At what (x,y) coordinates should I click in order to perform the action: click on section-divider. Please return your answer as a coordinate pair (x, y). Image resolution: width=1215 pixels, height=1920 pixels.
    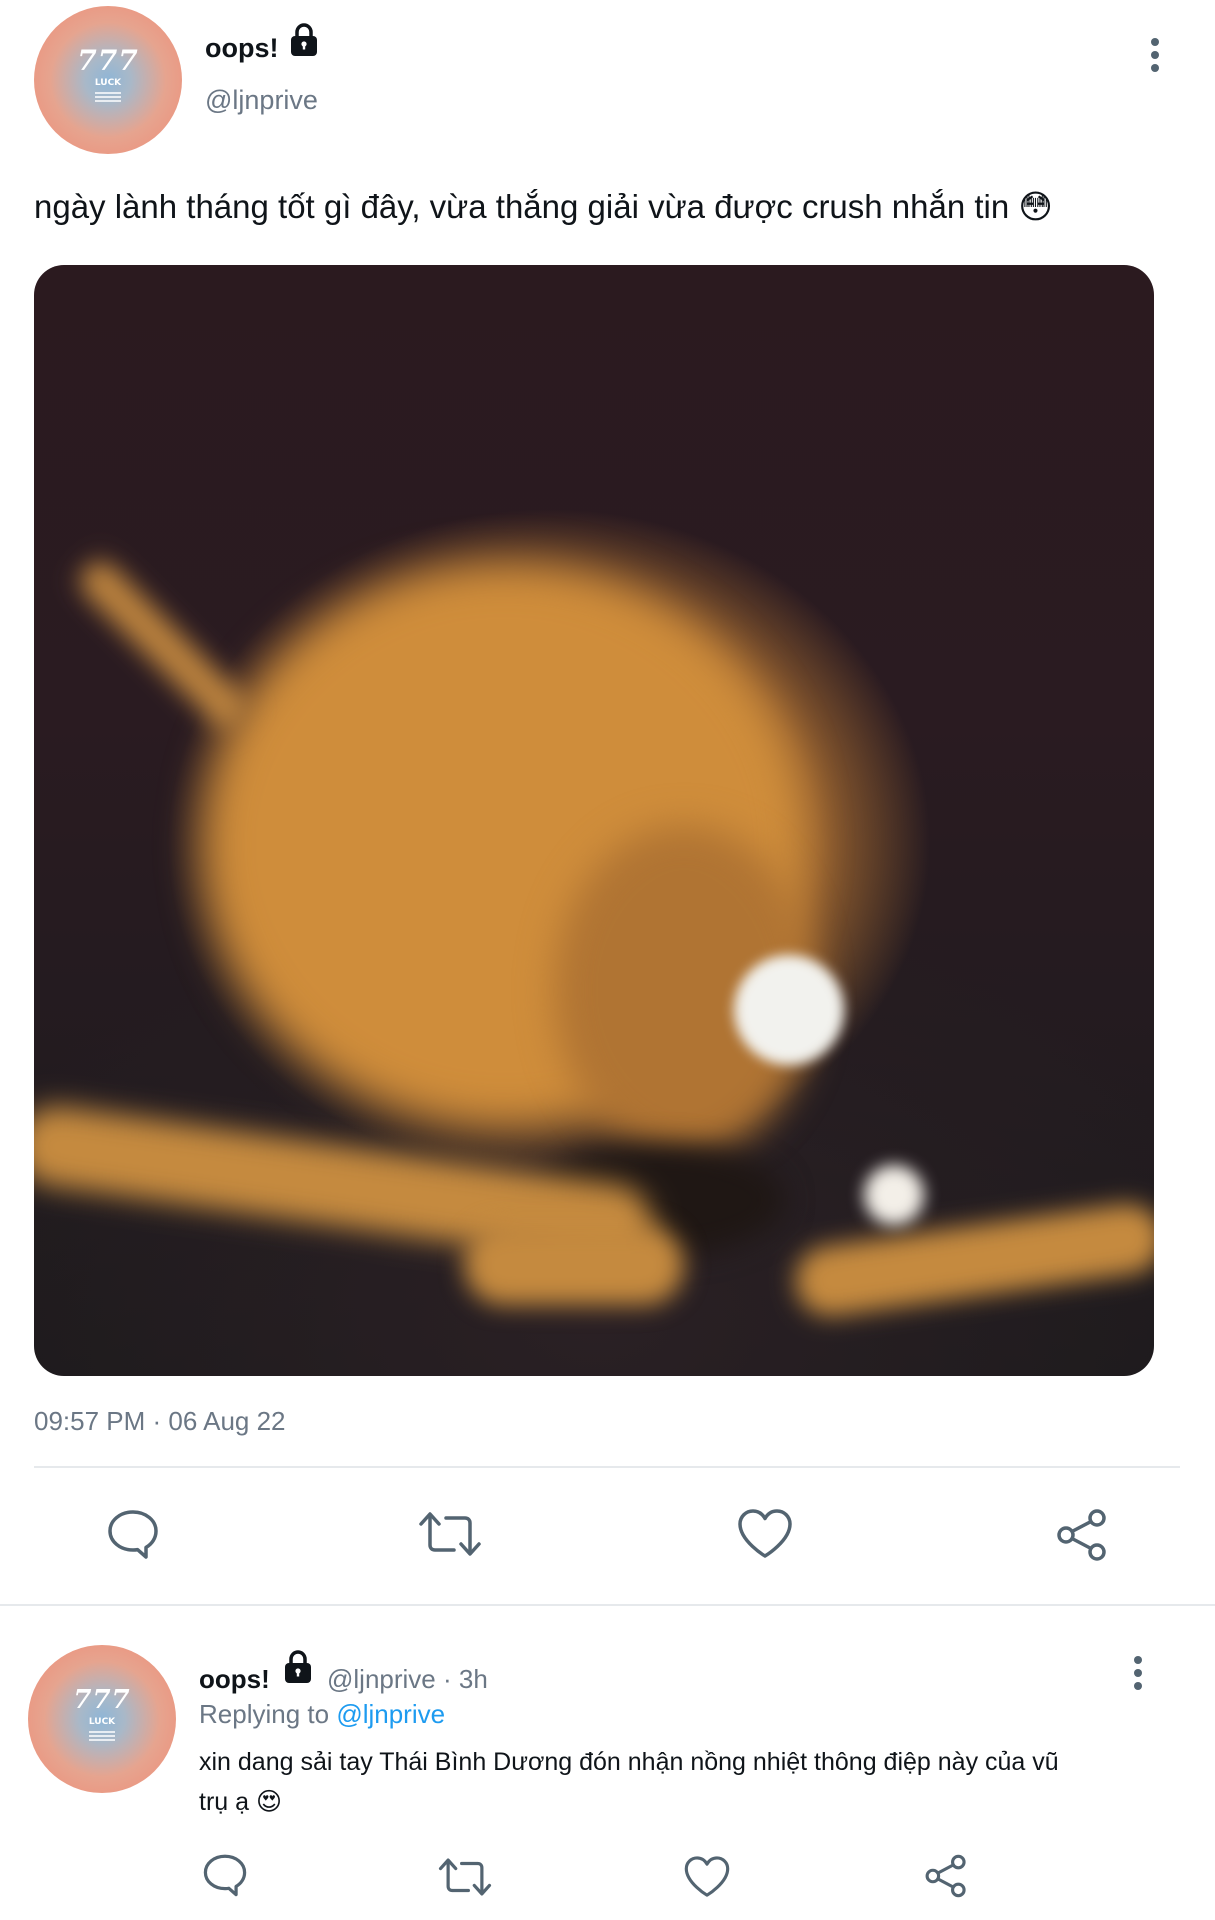
    Looking at the image, I should click on (607, 1605).